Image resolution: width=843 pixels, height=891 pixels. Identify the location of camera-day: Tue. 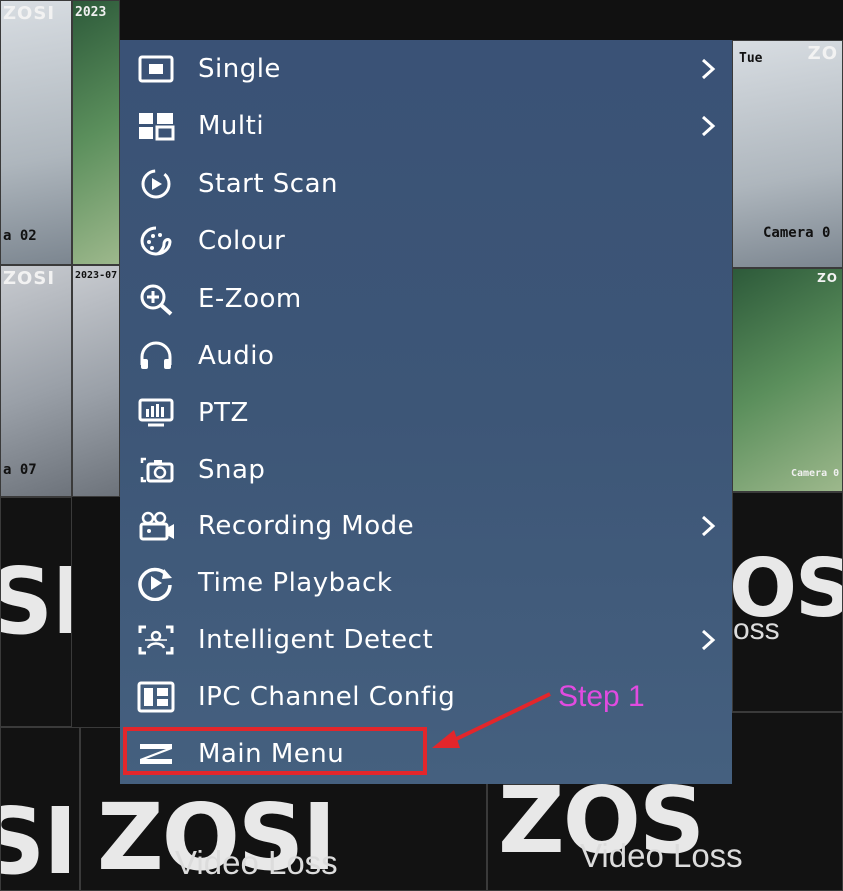
(751, 58).